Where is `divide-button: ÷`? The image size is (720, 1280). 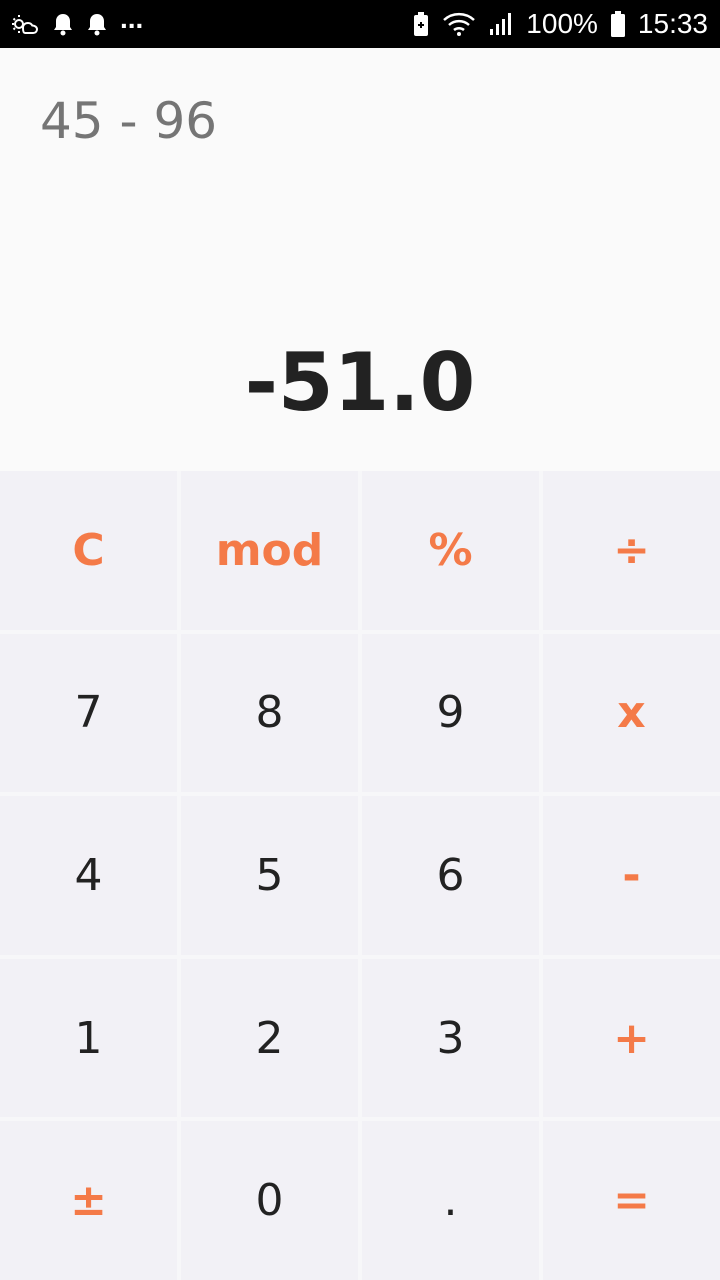
divide-button: ÷ is located at coordinates (631, 550).